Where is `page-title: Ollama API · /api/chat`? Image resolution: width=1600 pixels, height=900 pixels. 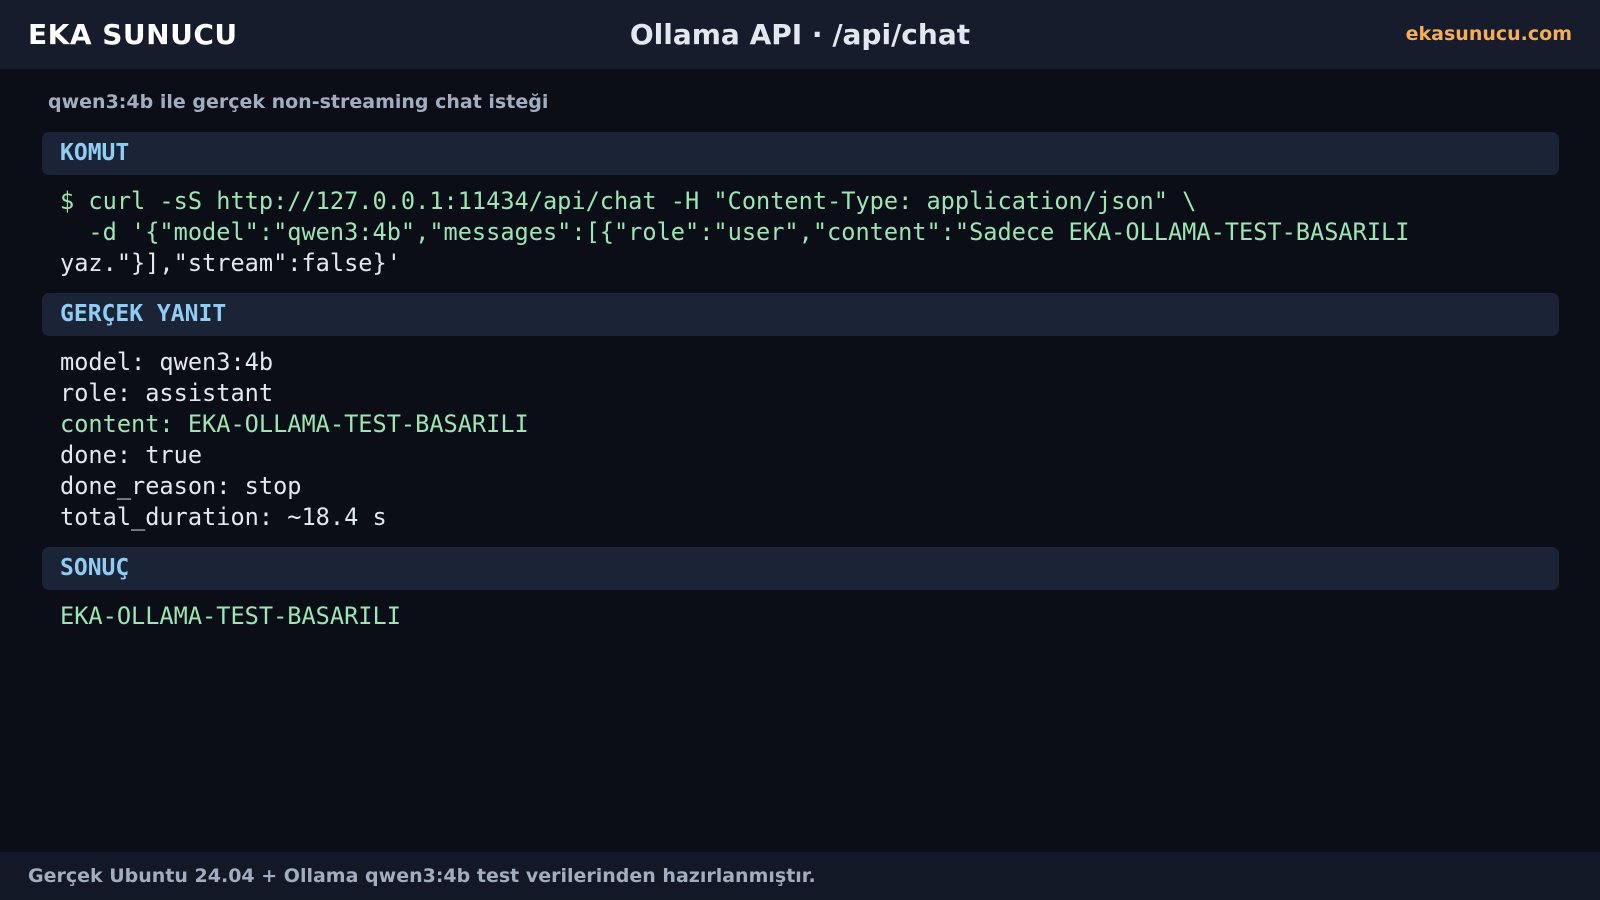
page-title: Ollama API · /api/chat is located at coordinates (800, 34).